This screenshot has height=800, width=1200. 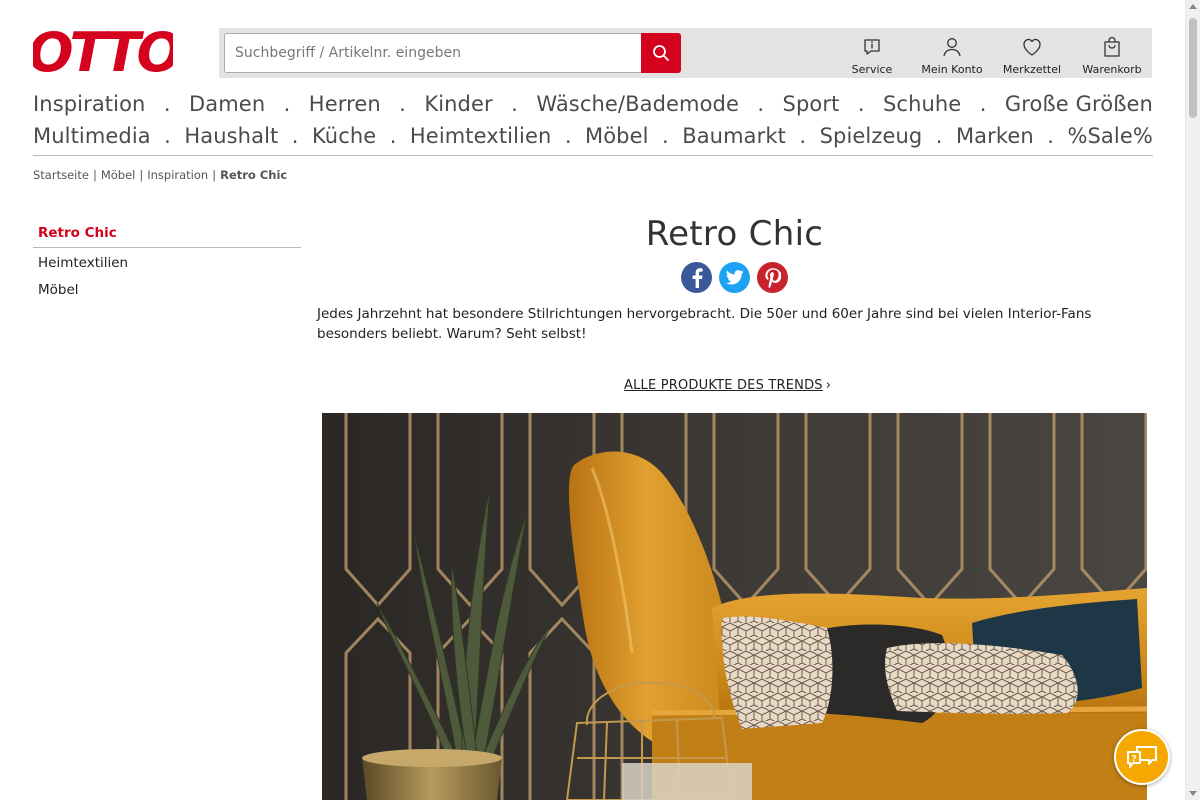 I want to click on service-button: Service, so click(x=872, y=53).